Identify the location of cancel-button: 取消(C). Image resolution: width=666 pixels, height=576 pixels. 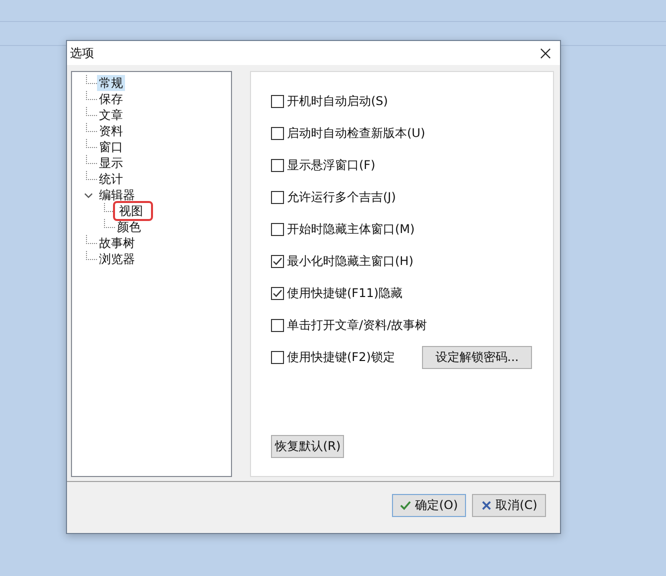
(509, 505).